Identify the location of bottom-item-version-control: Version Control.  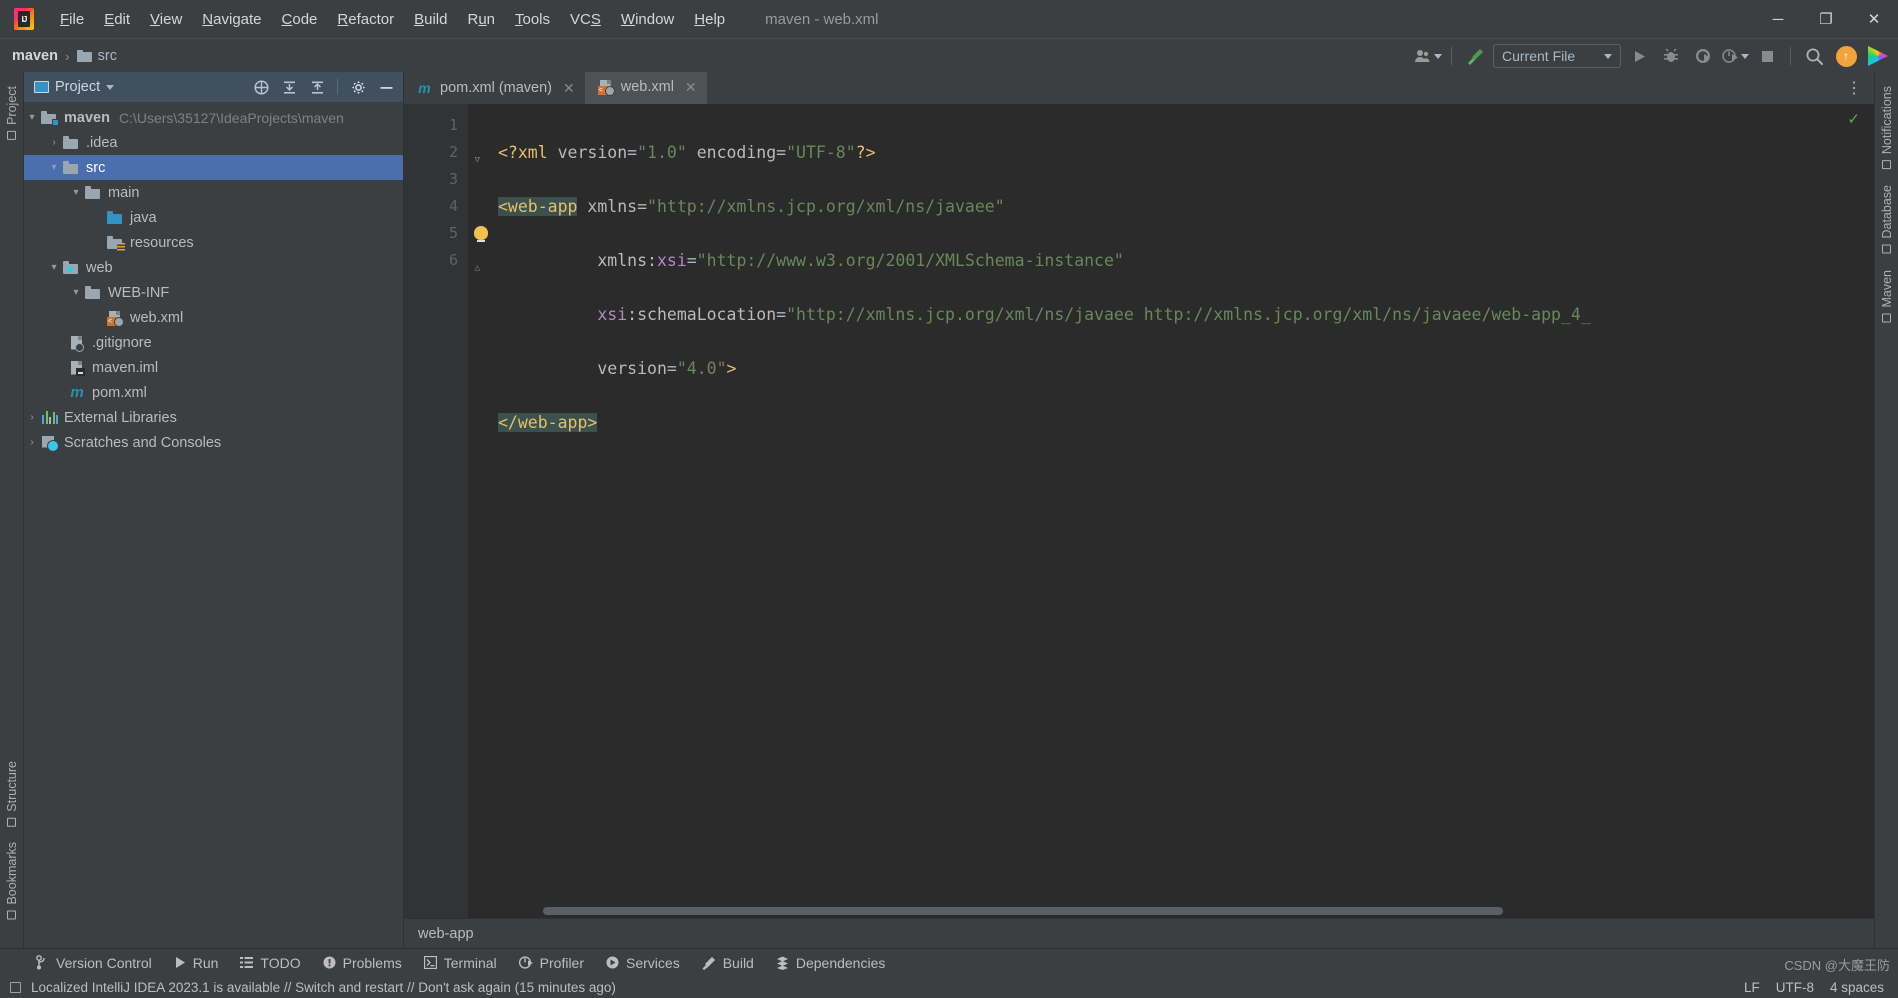
(94, 963).